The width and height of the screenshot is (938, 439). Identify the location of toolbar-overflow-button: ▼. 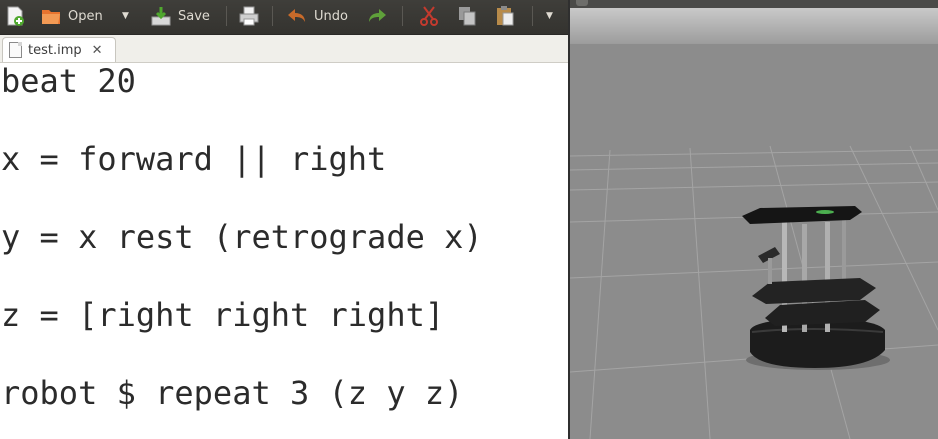
(549, 16).